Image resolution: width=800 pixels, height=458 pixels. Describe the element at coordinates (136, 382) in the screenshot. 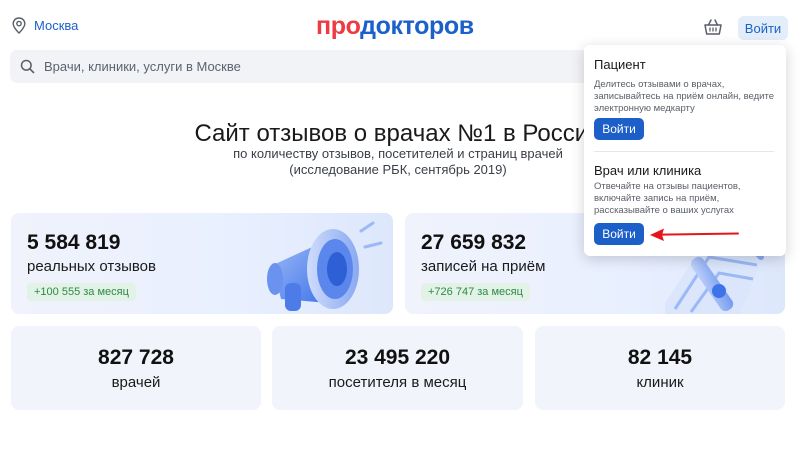

I see `doctors-label: врачей` at that location.